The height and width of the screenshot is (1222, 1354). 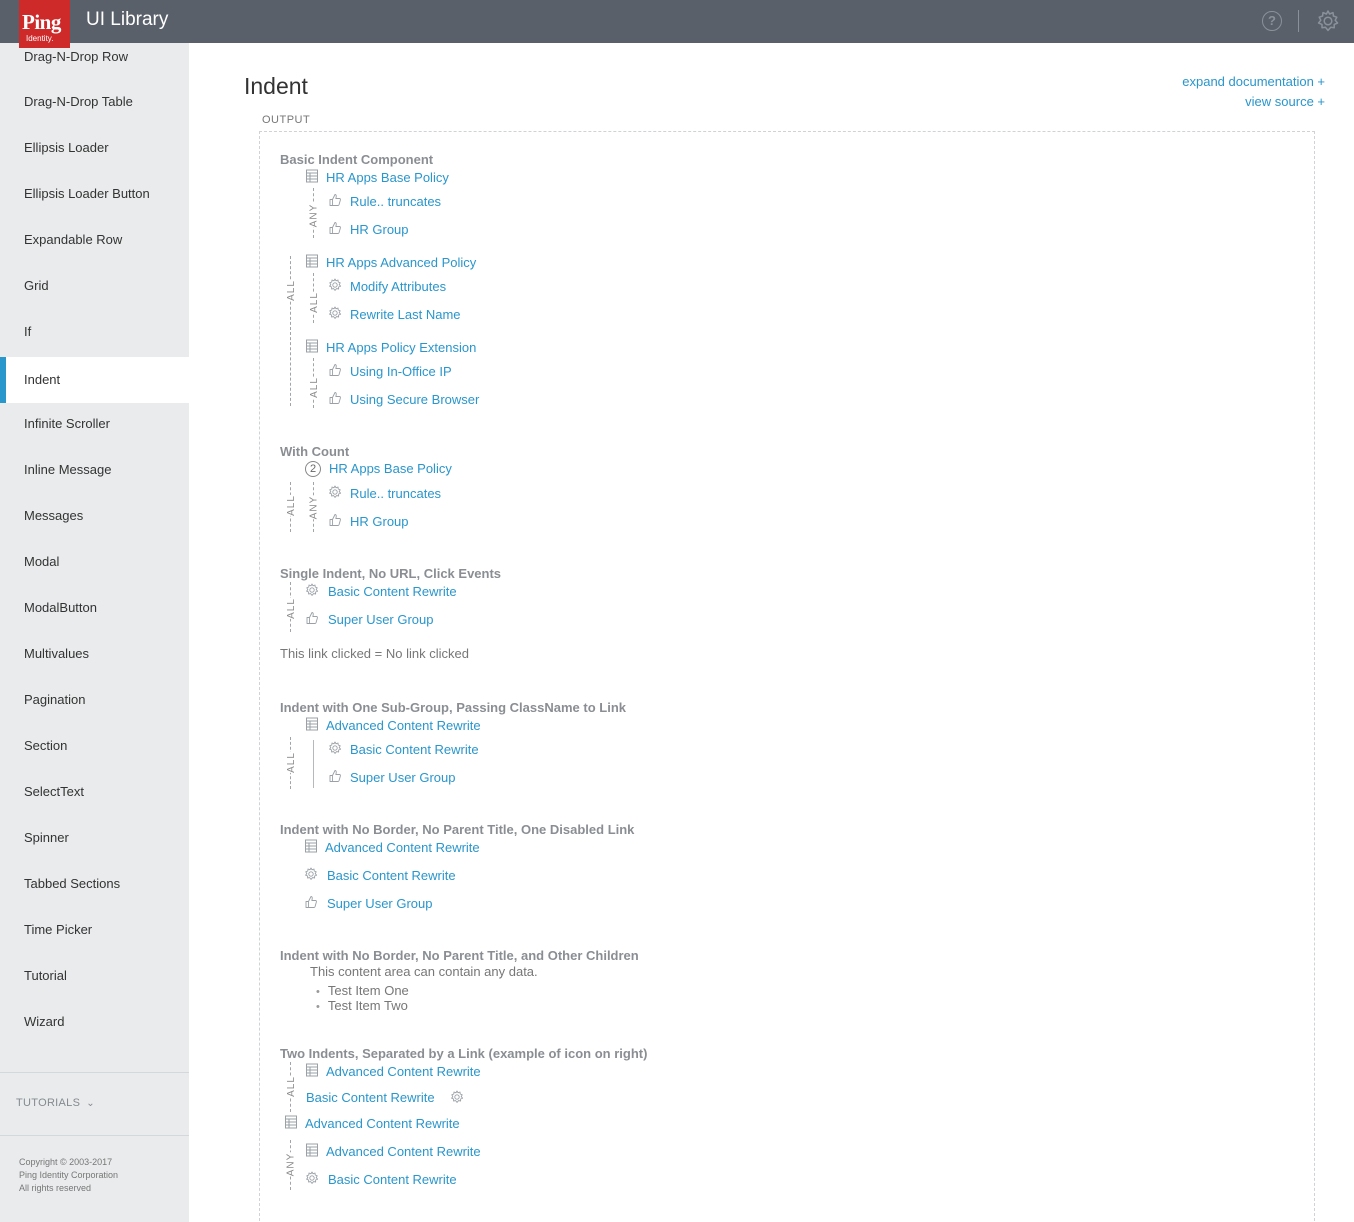 What do you see at coordinates (1272, 21) in the screenshot?
I see `help-icon: ?` at bounding box center [1272, 21].